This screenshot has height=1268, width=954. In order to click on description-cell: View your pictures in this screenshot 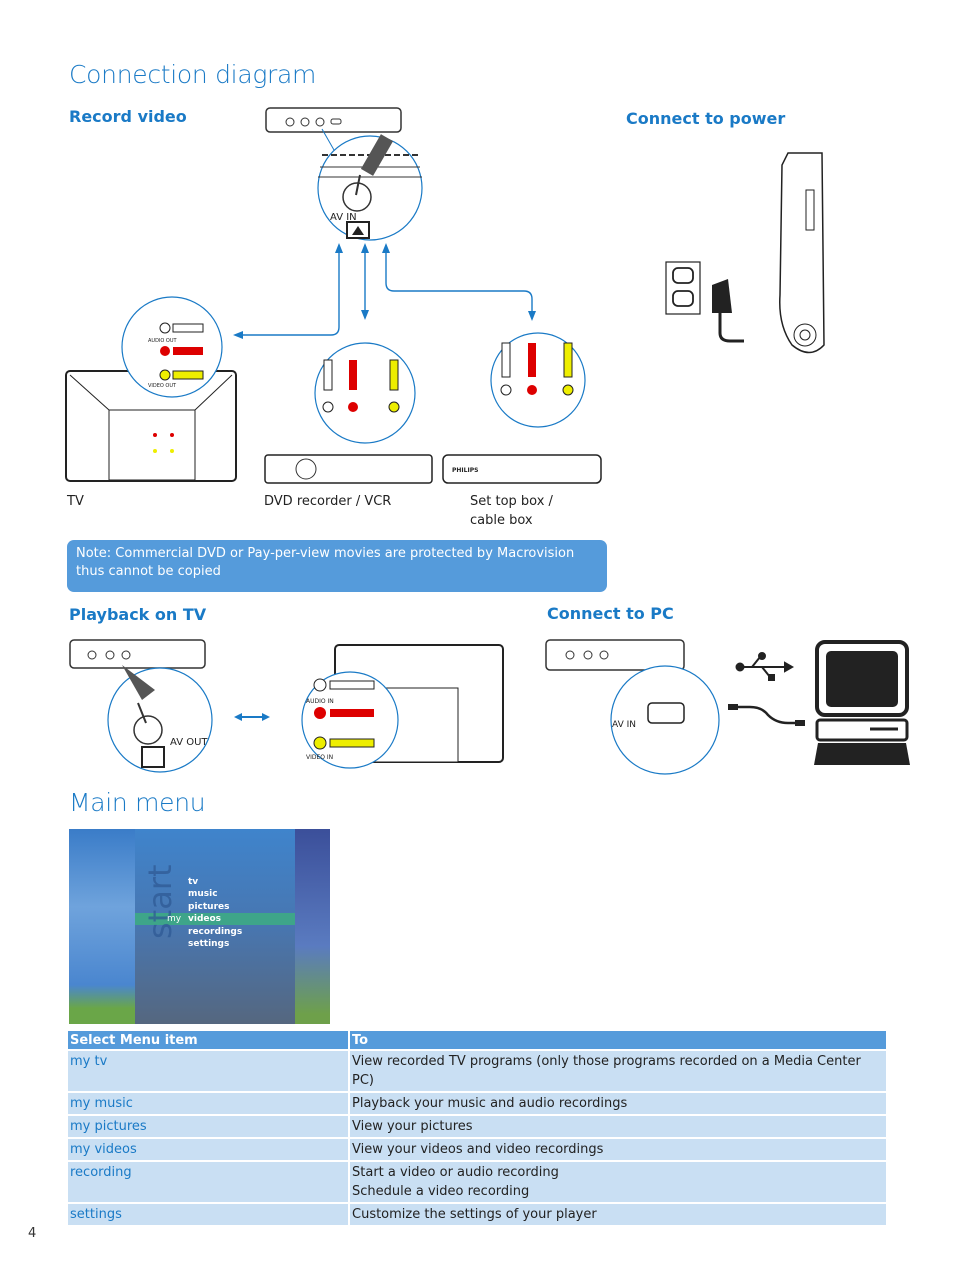, I will do `click(617, 1126)`.